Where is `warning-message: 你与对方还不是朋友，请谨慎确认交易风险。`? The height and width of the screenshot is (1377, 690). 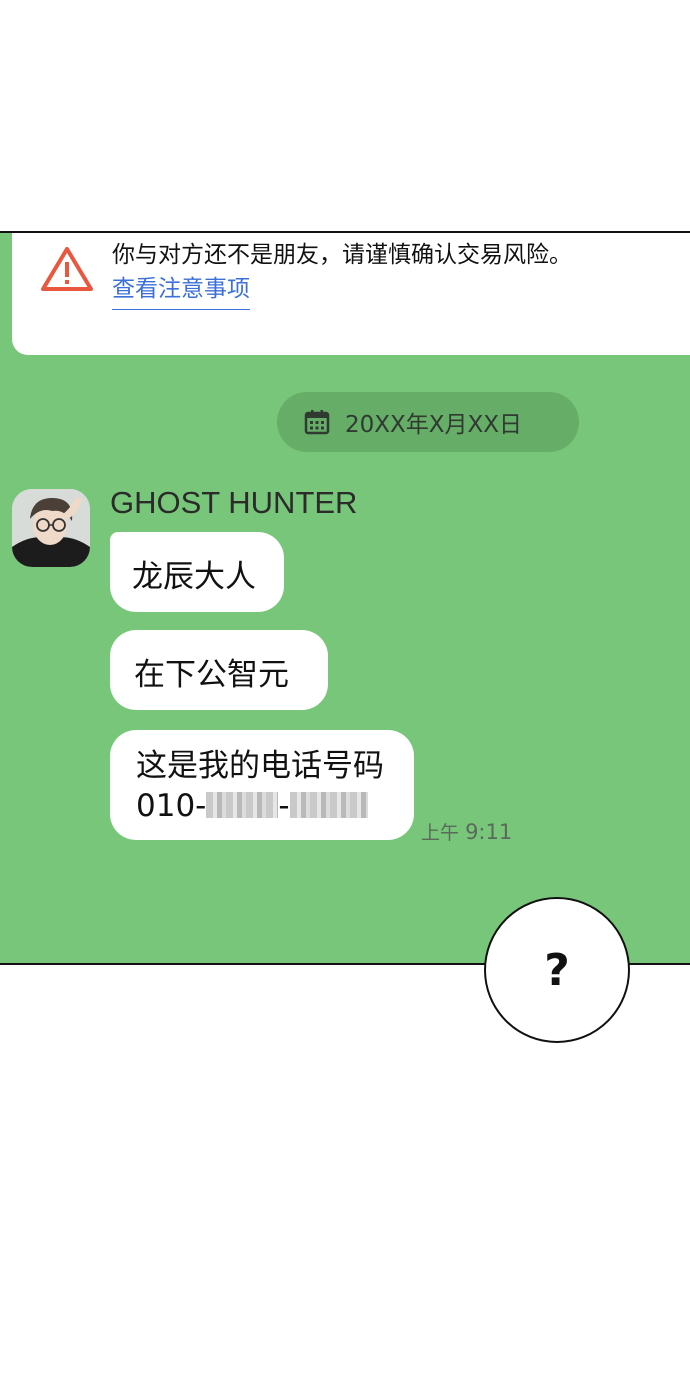
warning-message: 你与对方还不是朋友，请谨慎确认交易风险。 is located at coordinates (342, 255).